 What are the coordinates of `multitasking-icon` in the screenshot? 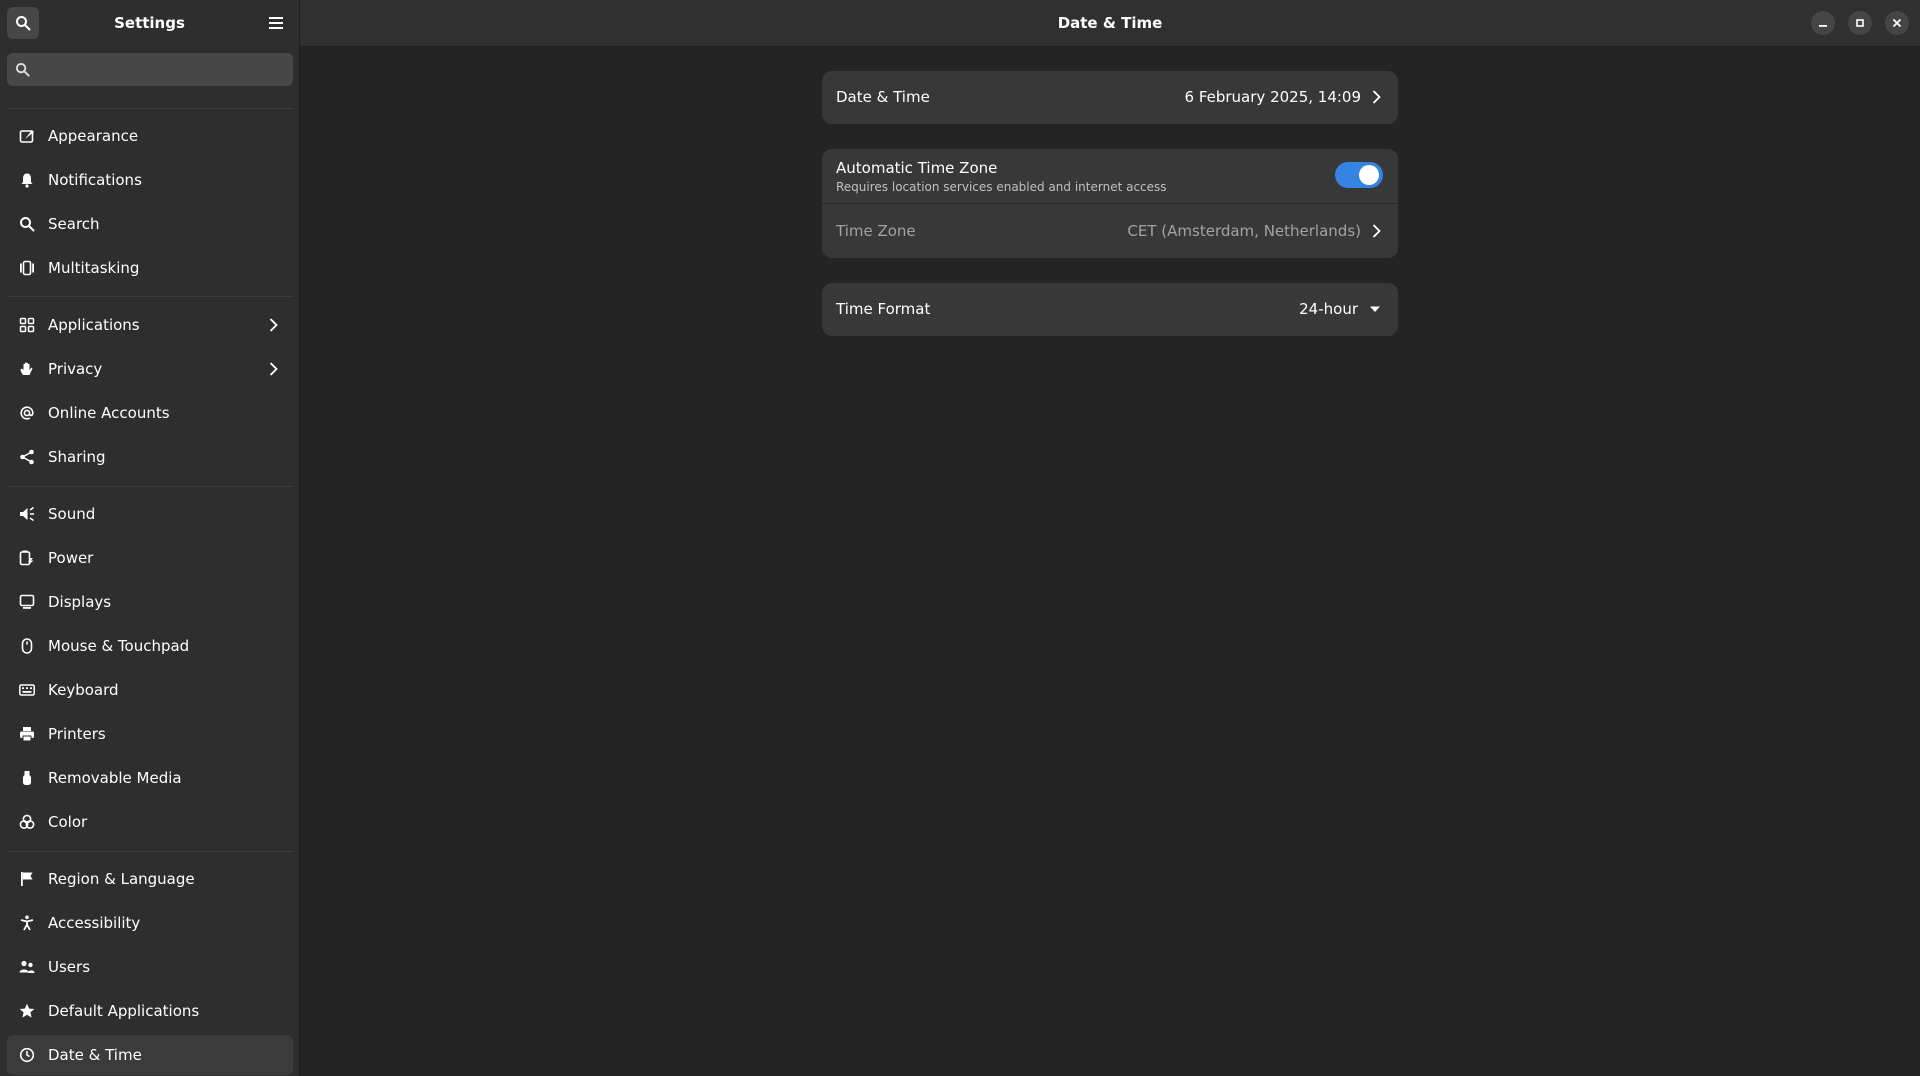 It's located at (27, 268).